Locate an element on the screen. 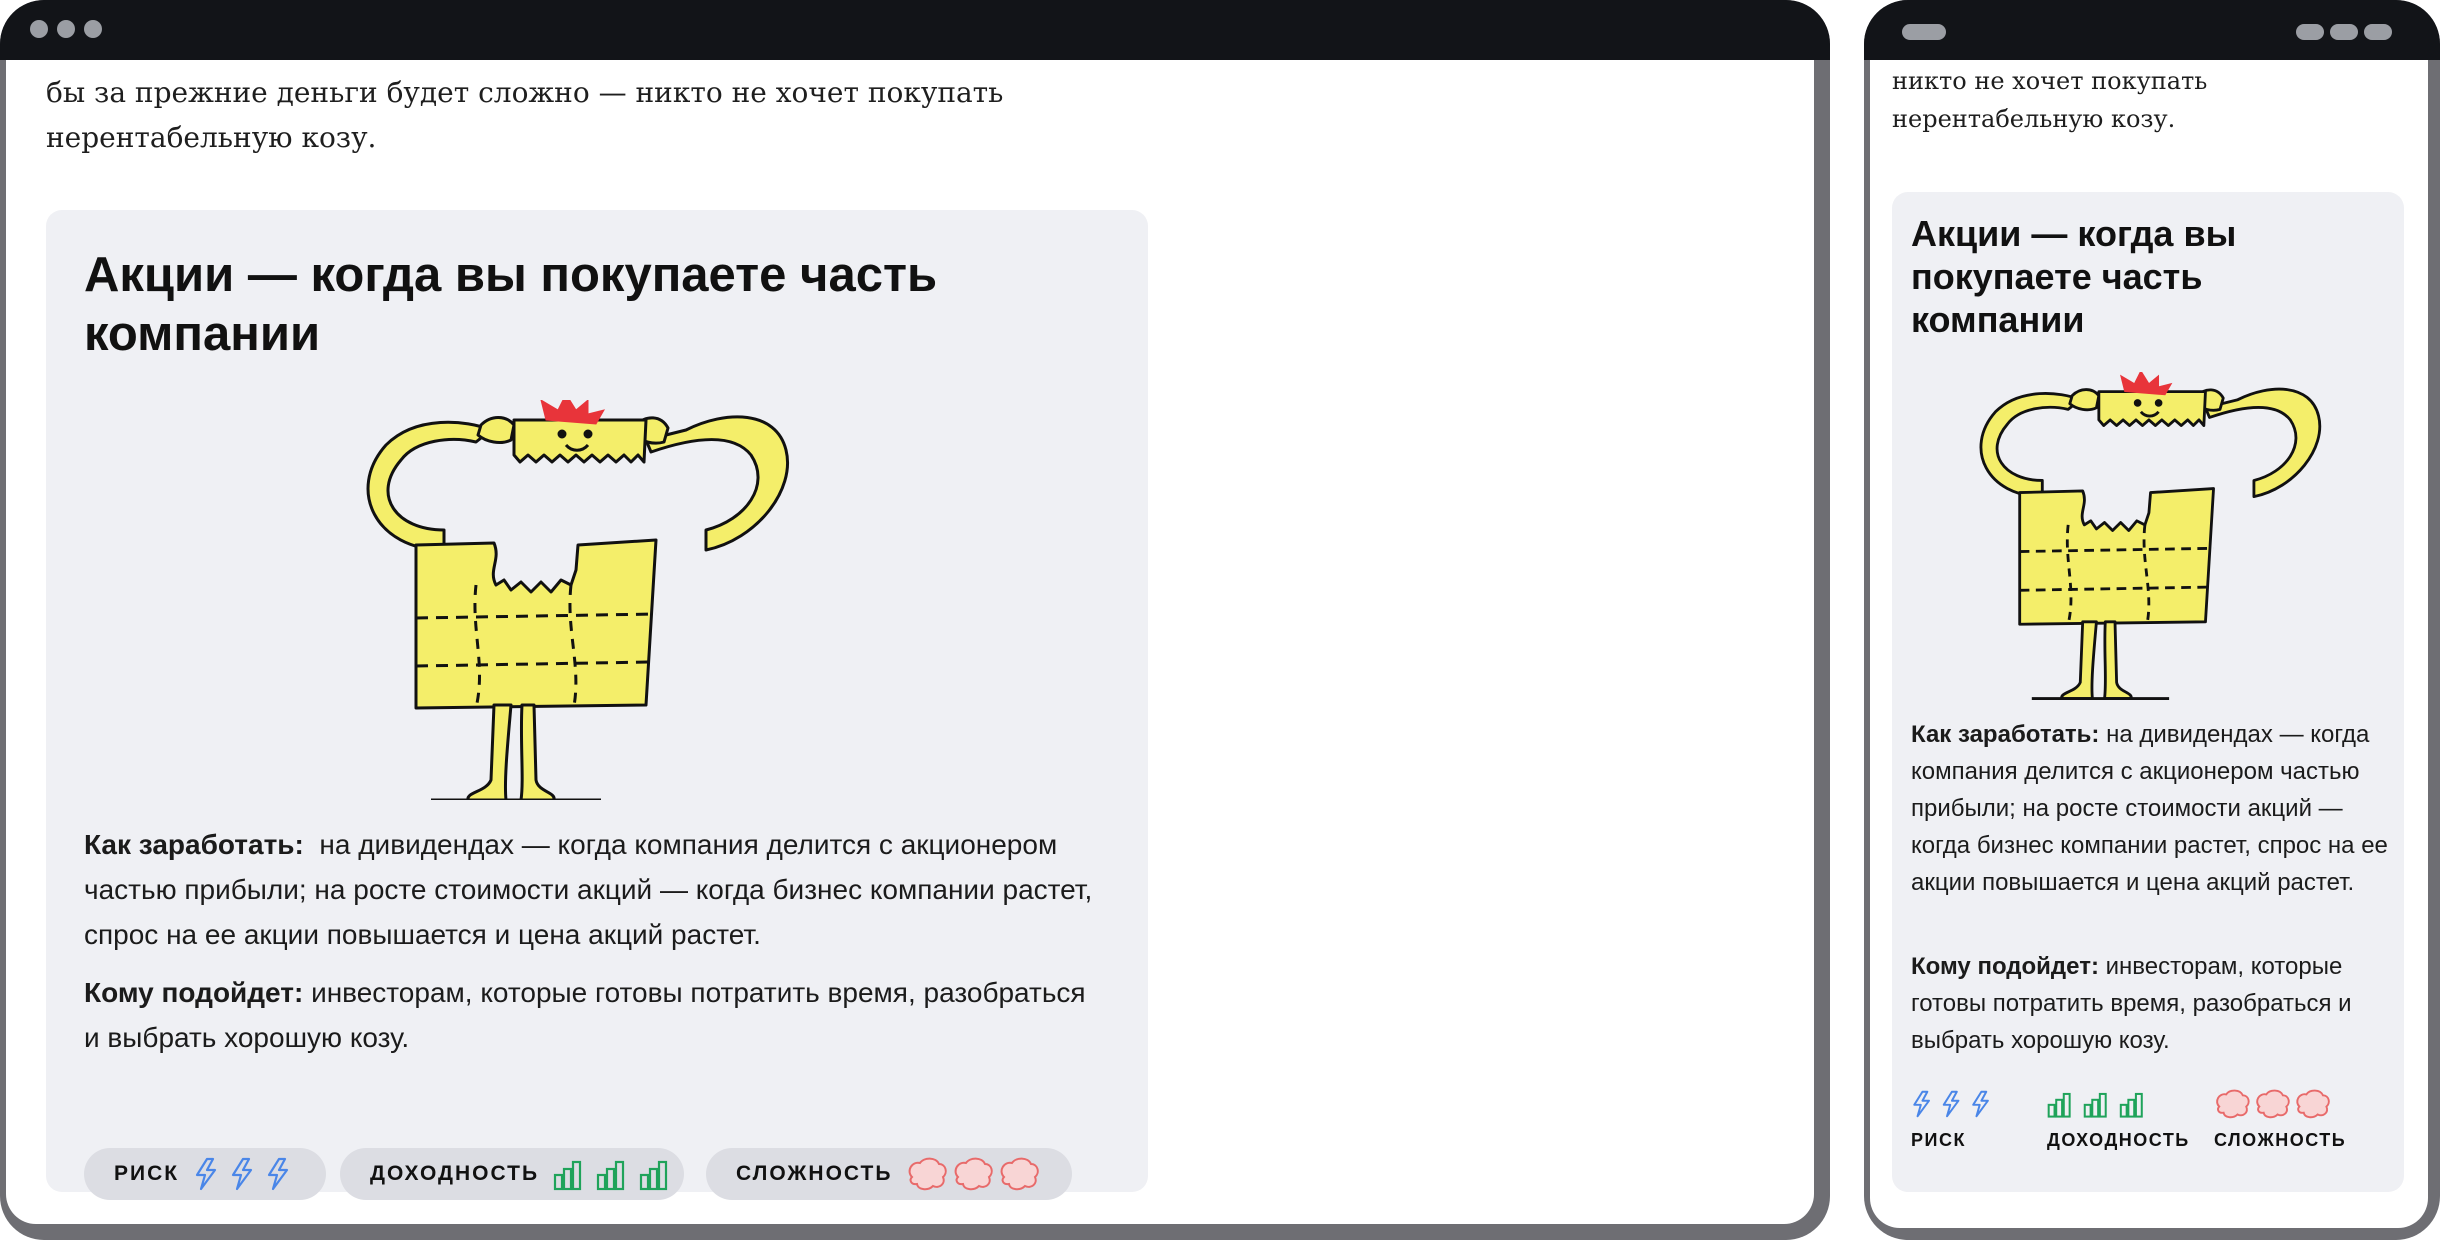 The height and width of the screenshot is (1240, 2440). yield-chip: ДОХОДНОСТЬ is located at coordinates (512, 1174).